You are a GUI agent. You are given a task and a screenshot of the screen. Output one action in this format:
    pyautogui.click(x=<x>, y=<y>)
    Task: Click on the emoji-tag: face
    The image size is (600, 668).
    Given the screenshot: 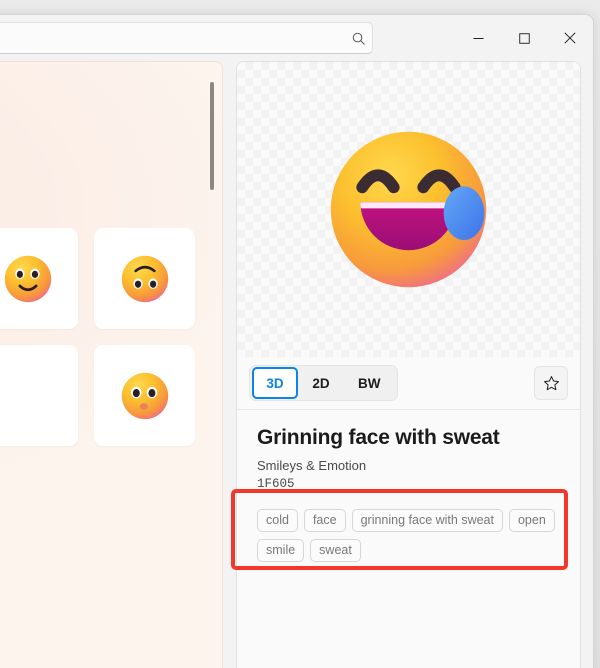 What is the action you would take?
    pyautogui.click(x=324, y=520)
    